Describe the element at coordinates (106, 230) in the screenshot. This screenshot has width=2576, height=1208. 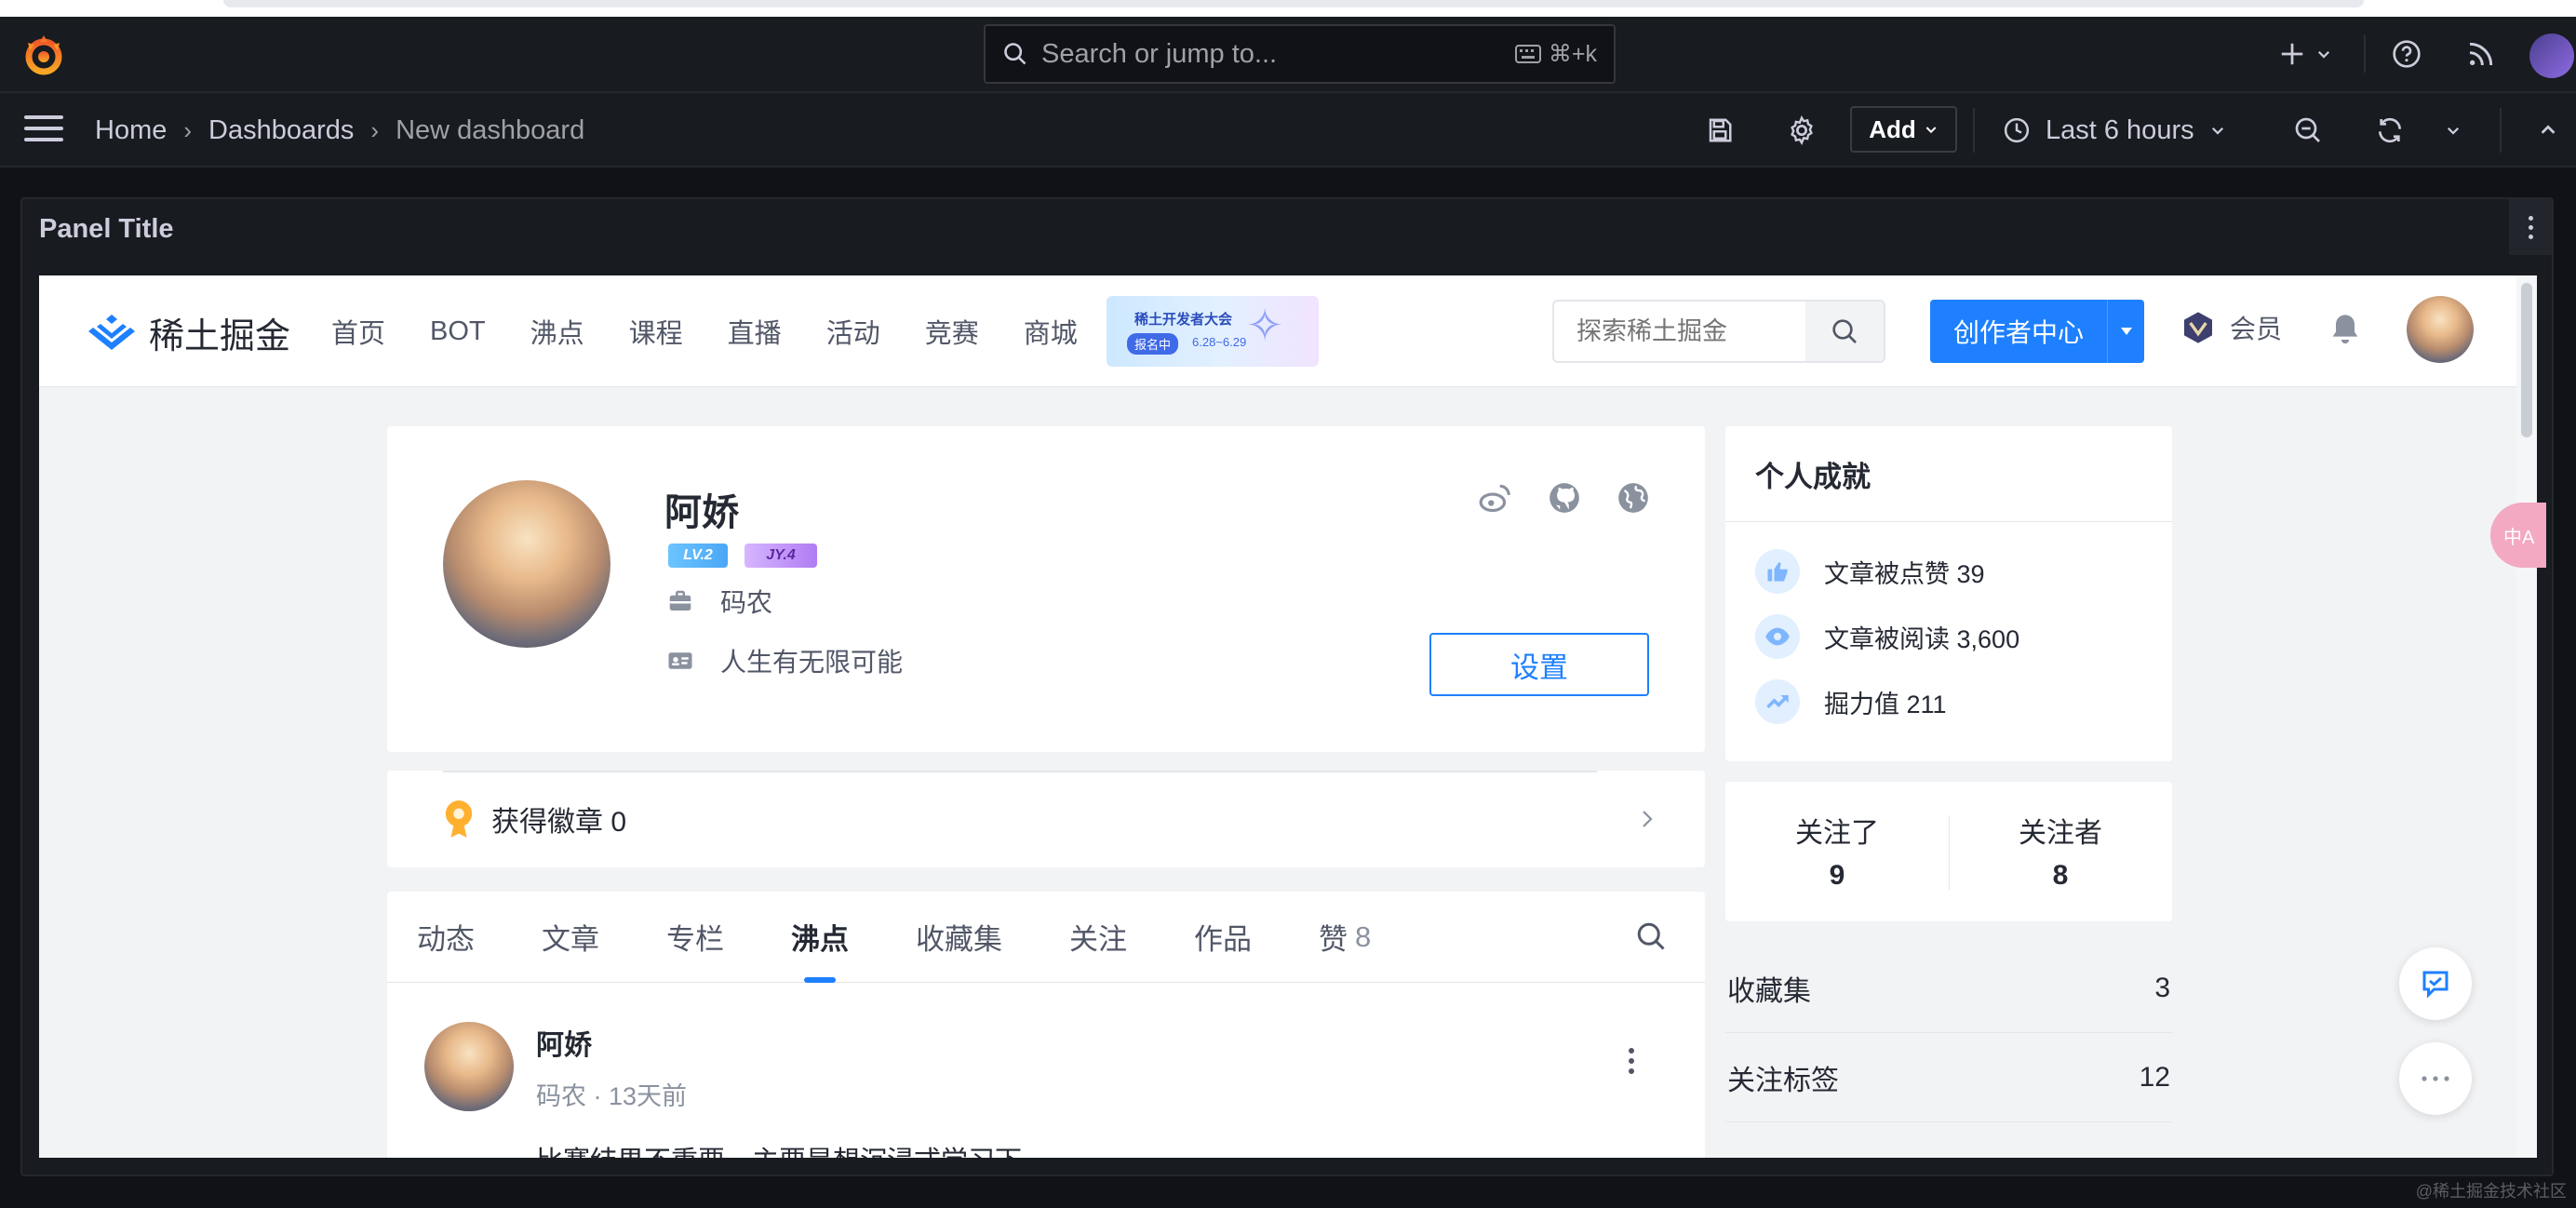
I see `panel-title: Panel Title` at that location.